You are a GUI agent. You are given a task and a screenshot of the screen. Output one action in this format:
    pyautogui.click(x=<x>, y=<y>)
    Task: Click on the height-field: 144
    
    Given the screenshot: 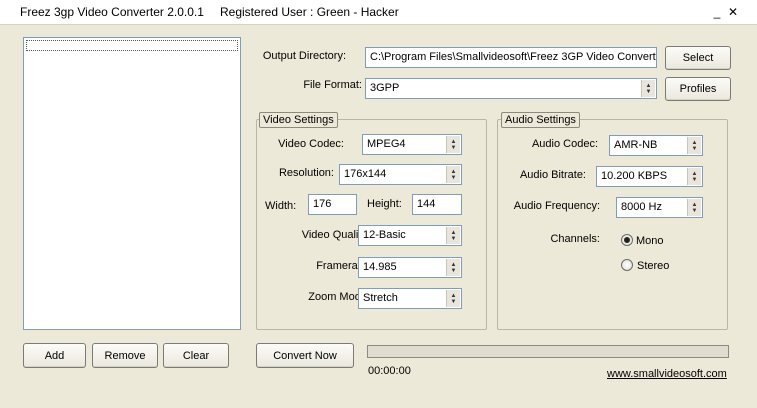 What is the action you would take?
    pyautogui.click(x=437, y=204)
    